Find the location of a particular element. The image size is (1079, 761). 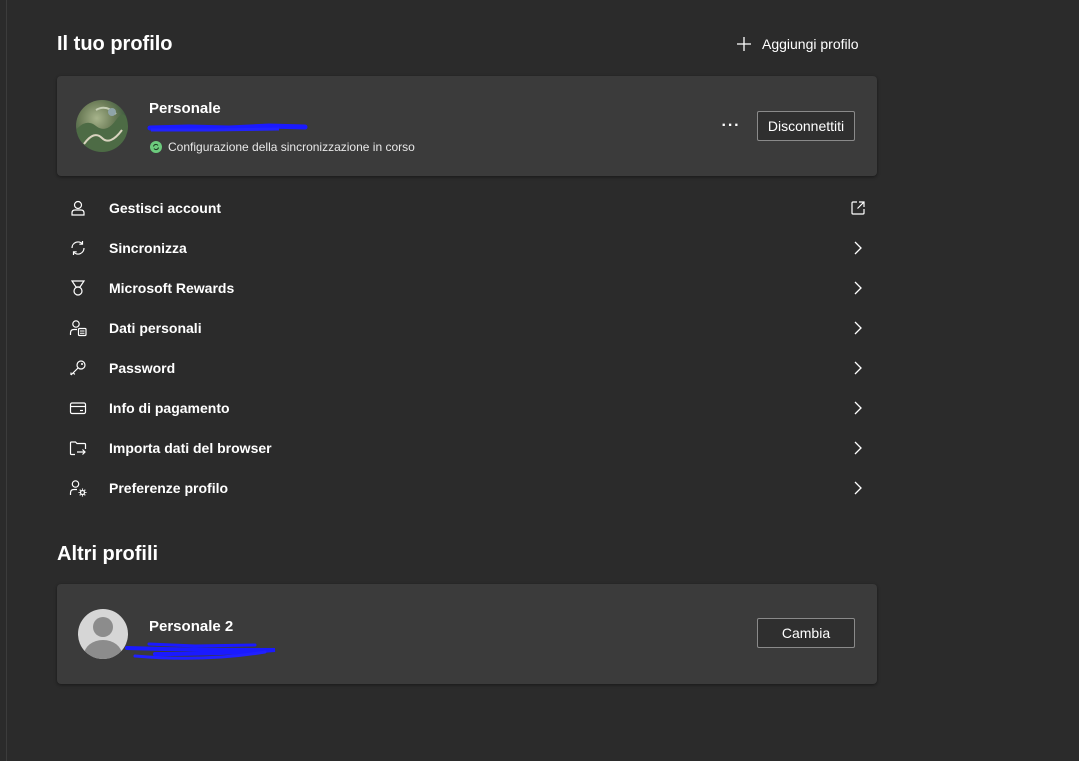

menu-item-label: Info di pagamento is located at coordinates (169, 408).